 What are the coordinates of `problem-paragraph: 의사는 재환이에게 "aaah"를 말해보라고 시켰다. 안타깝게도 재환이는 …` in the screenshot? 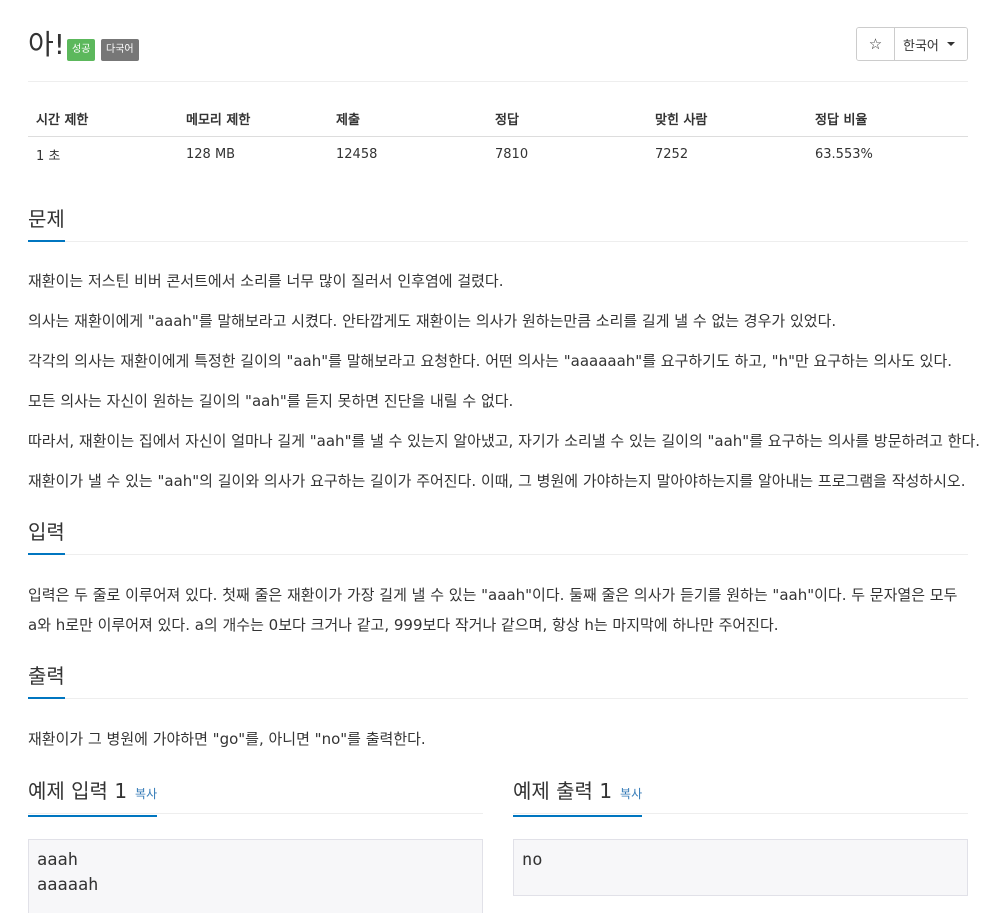 It's located at (432, 321).